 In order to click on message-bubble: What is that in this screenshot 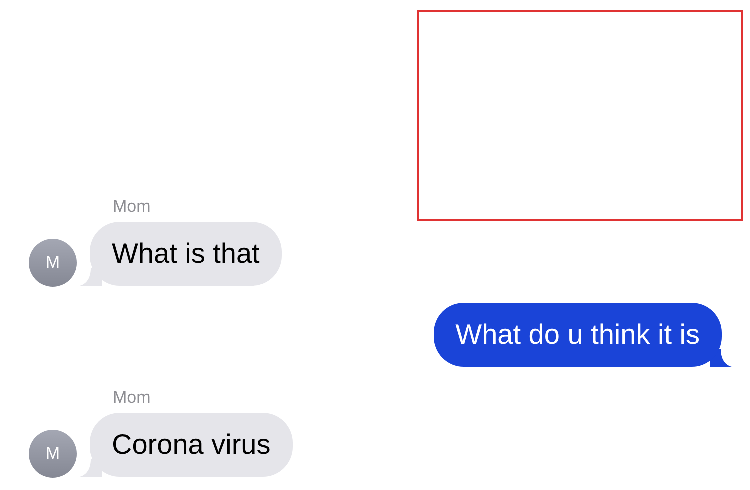, I will do `click(186, 254)`.